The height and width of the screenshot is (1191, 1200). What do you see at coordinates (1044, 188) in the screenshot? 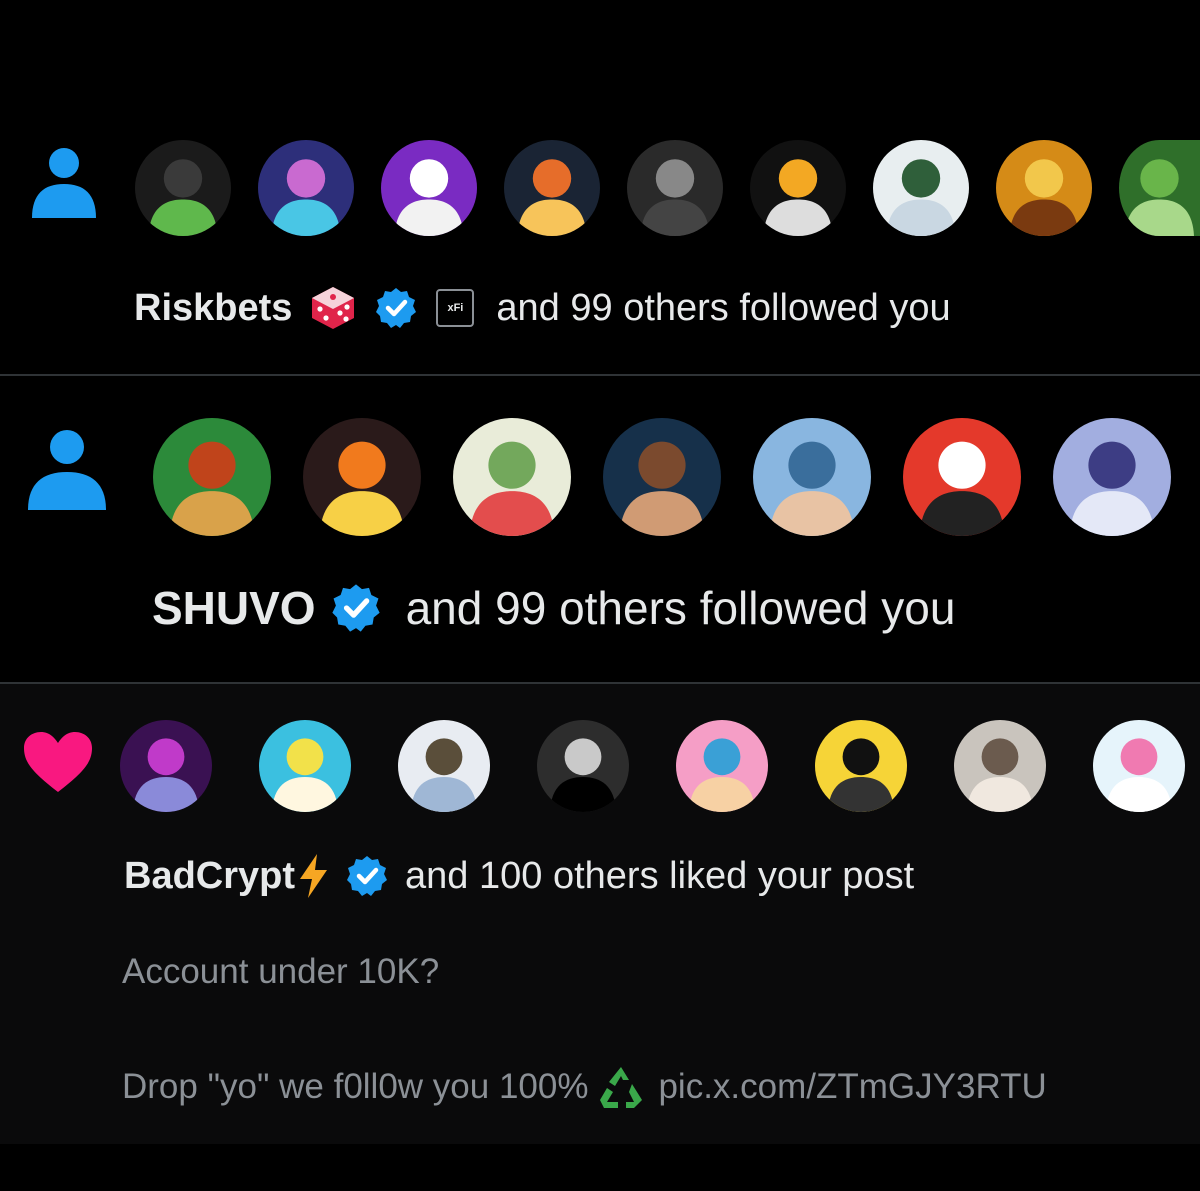
I see `avatar-anime-blonde` at bounding box center [1044, 188].